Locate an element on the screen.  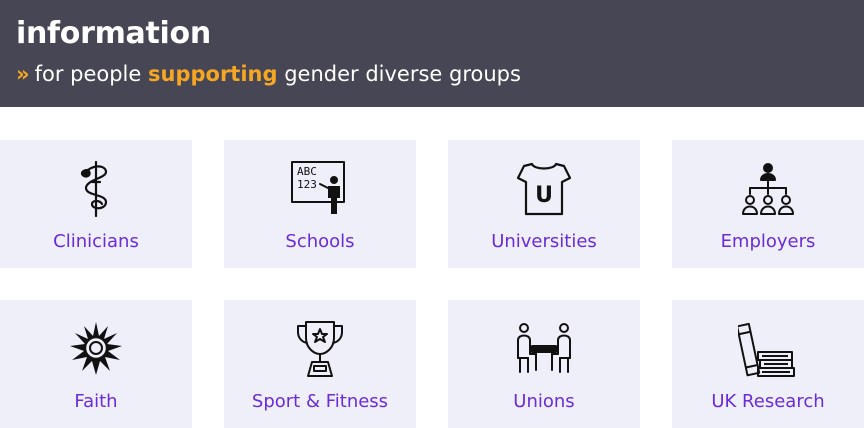
teacher-blackboard-icon: ABC 123 is located at coordinates (320, 188).